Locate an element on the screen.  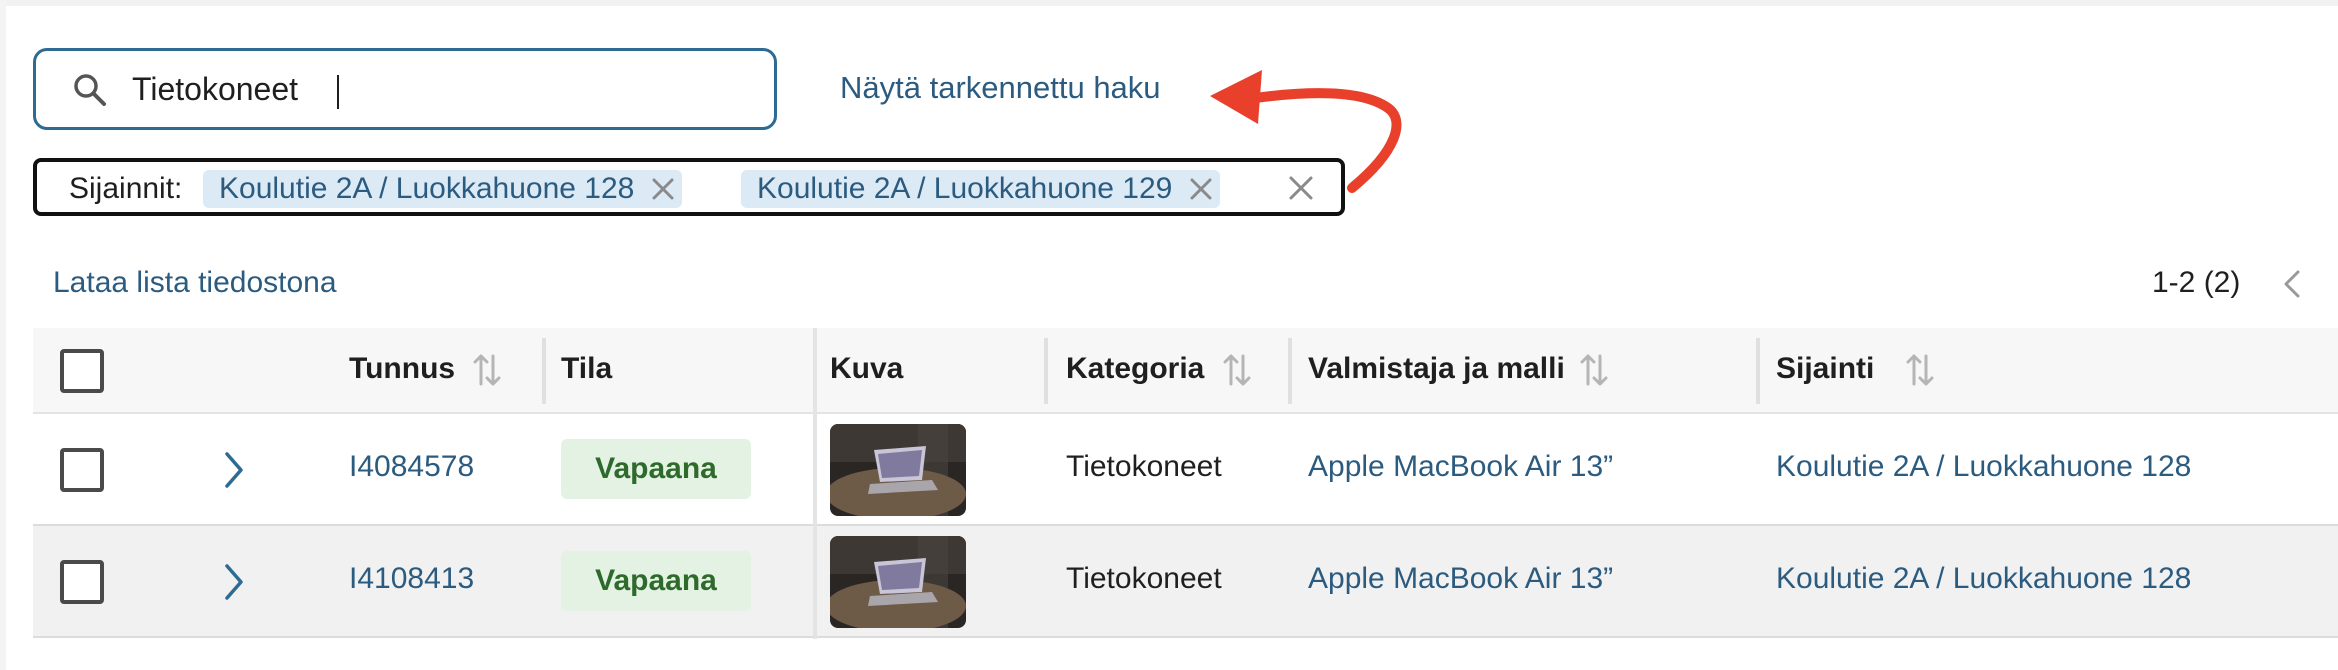
clear-filters-icon is located at coordinates (1301, 188).